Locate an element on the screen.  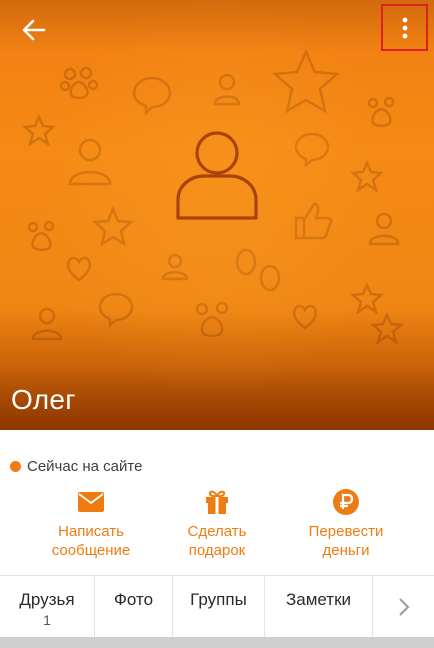
gift-icon is located at coordinates (217, 502).